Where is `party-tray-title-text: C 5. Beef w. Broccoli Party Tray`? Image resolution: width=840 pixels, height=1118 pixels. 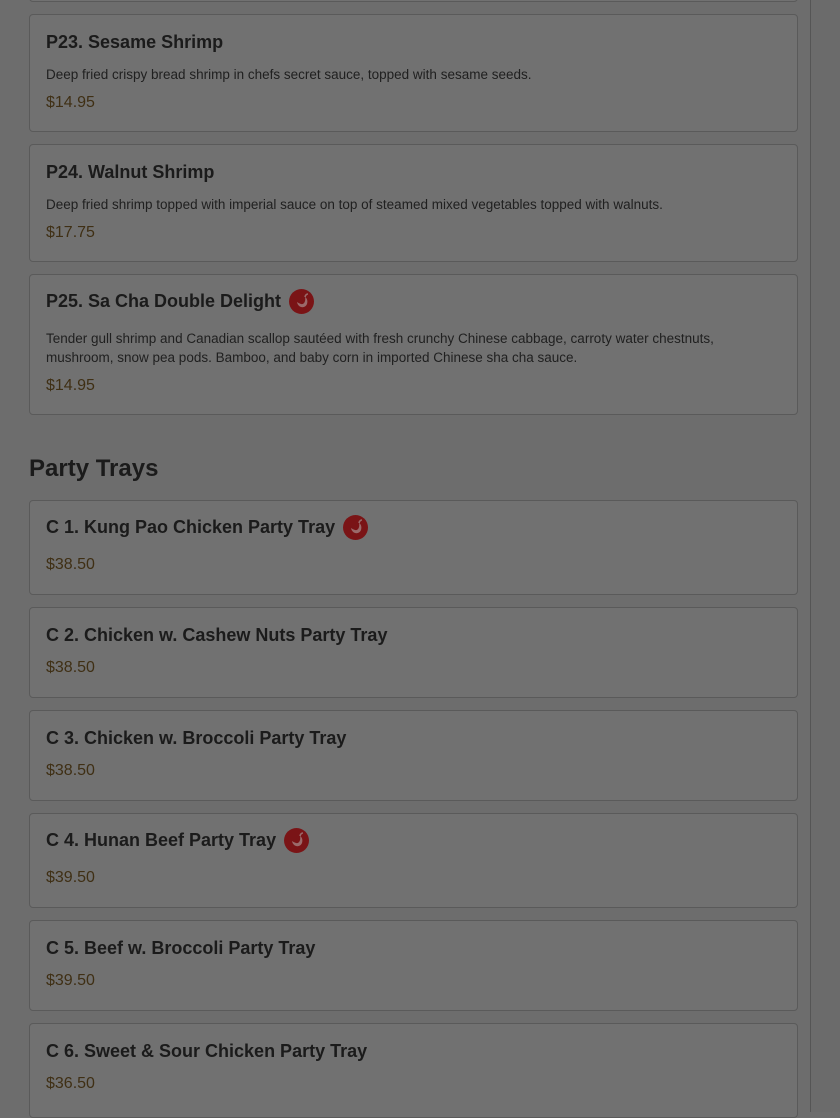 party-tray-title-text: C 5. Beef w. Broccoli Party Tray is located at coordinates (181, 948).